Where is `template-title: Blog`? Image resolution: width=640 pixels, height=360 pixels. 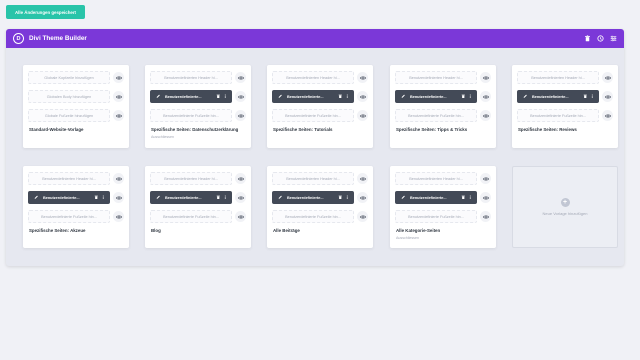
template-title: Blog is located at coordinates (156, 230).